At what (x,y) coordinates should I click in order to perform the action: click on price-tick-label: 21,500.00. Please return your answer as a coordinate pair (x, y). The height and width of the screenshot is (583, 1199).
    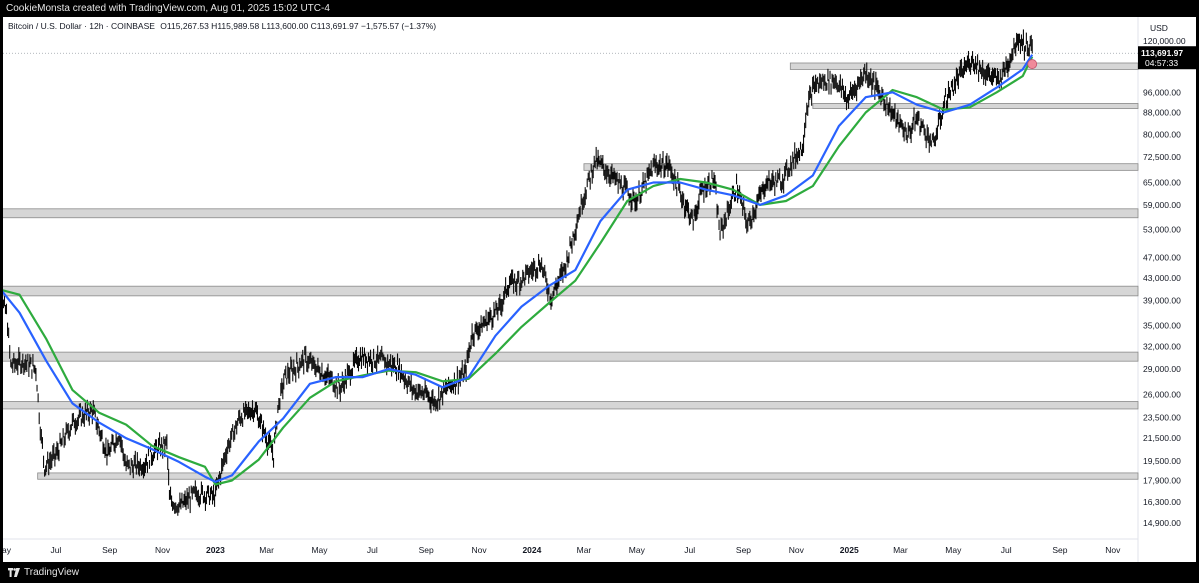
    Looking at the image, I should click on (1162, 438).